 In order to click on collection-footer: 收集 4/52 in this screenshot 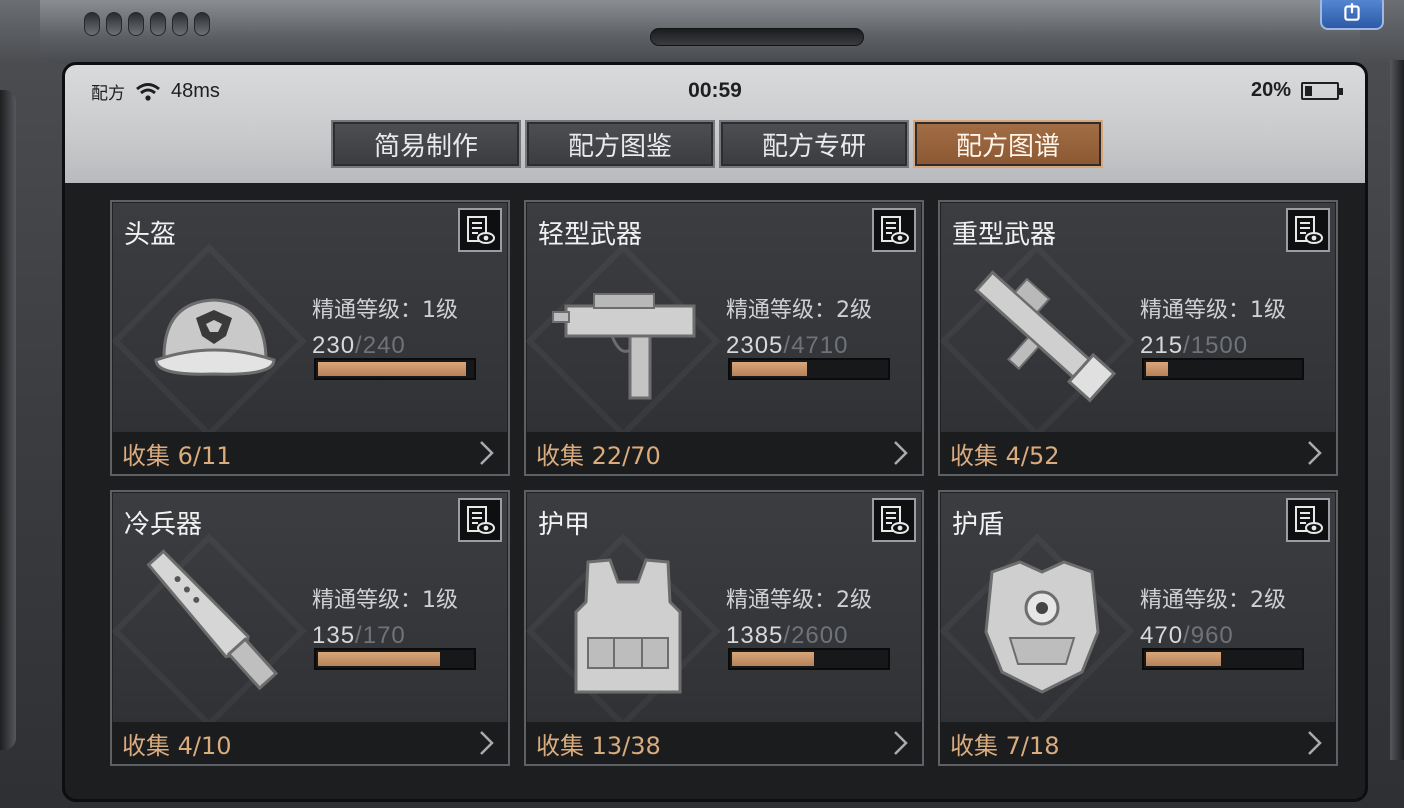, I will do `click(1138, 453)`.